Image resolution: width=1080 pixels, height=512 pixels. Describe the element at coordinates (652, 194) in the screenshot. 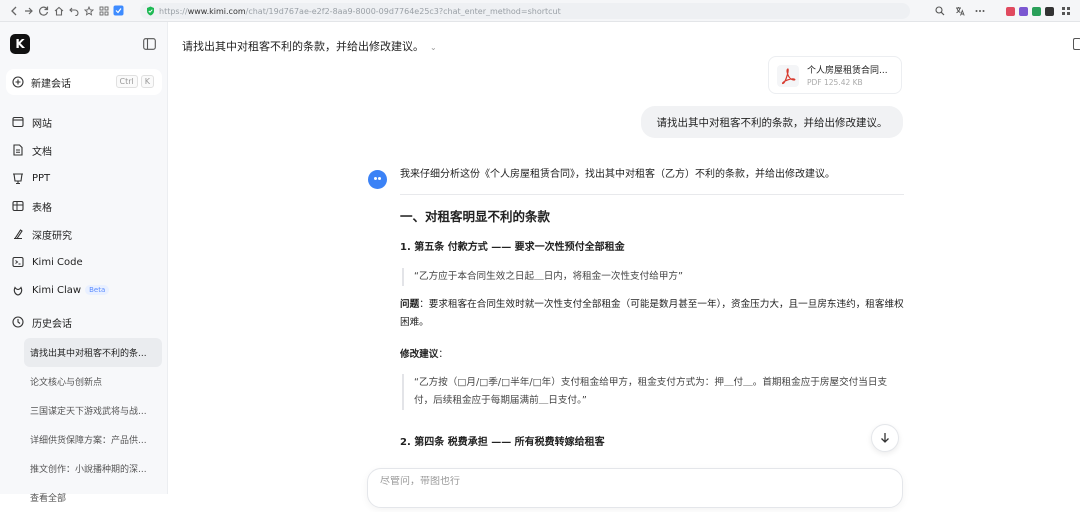

I see `divider` at that location.